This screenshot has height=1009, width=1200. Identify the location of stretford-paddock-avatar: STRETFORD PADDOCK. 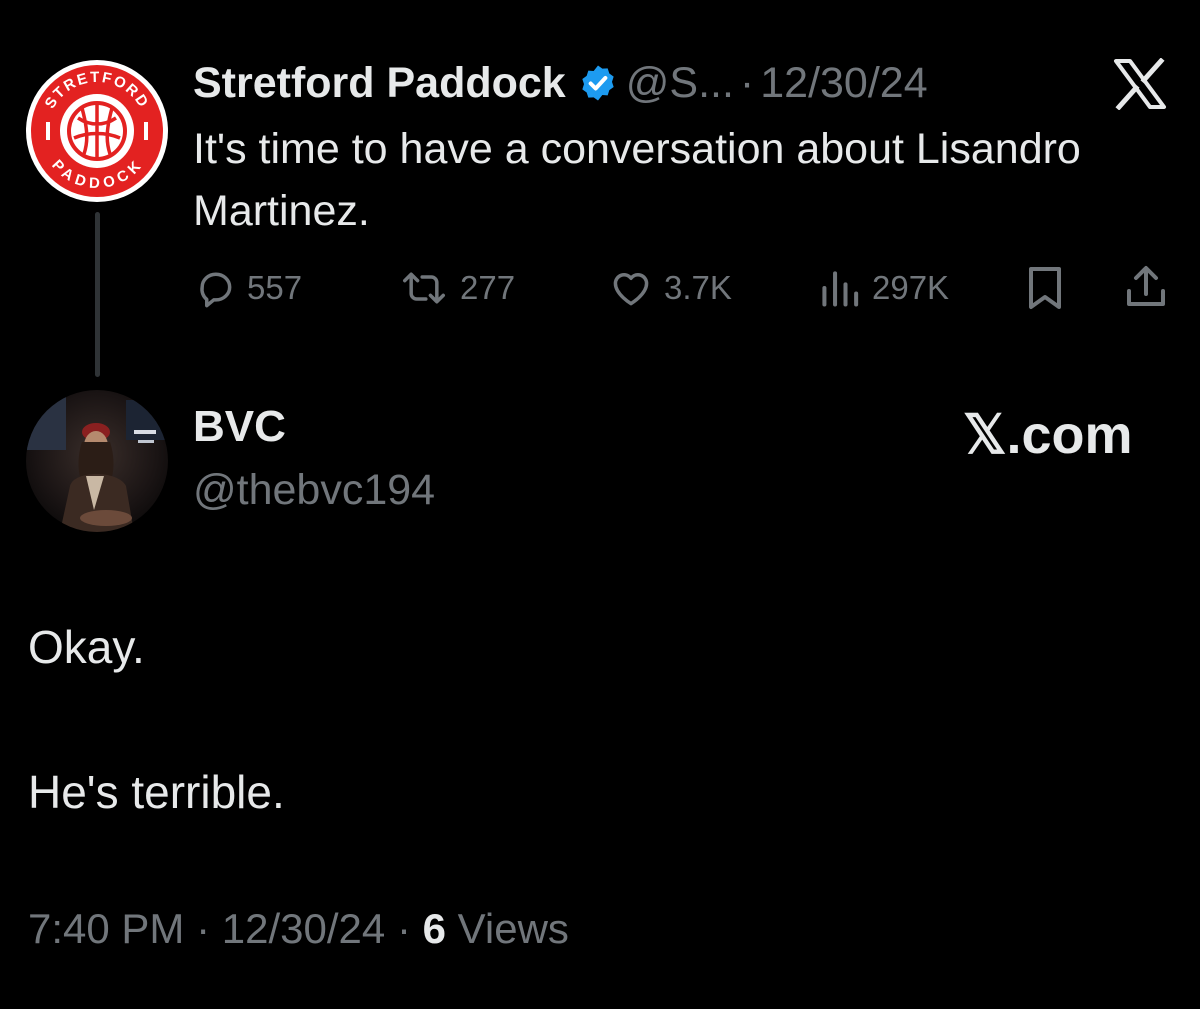
(97, 131).